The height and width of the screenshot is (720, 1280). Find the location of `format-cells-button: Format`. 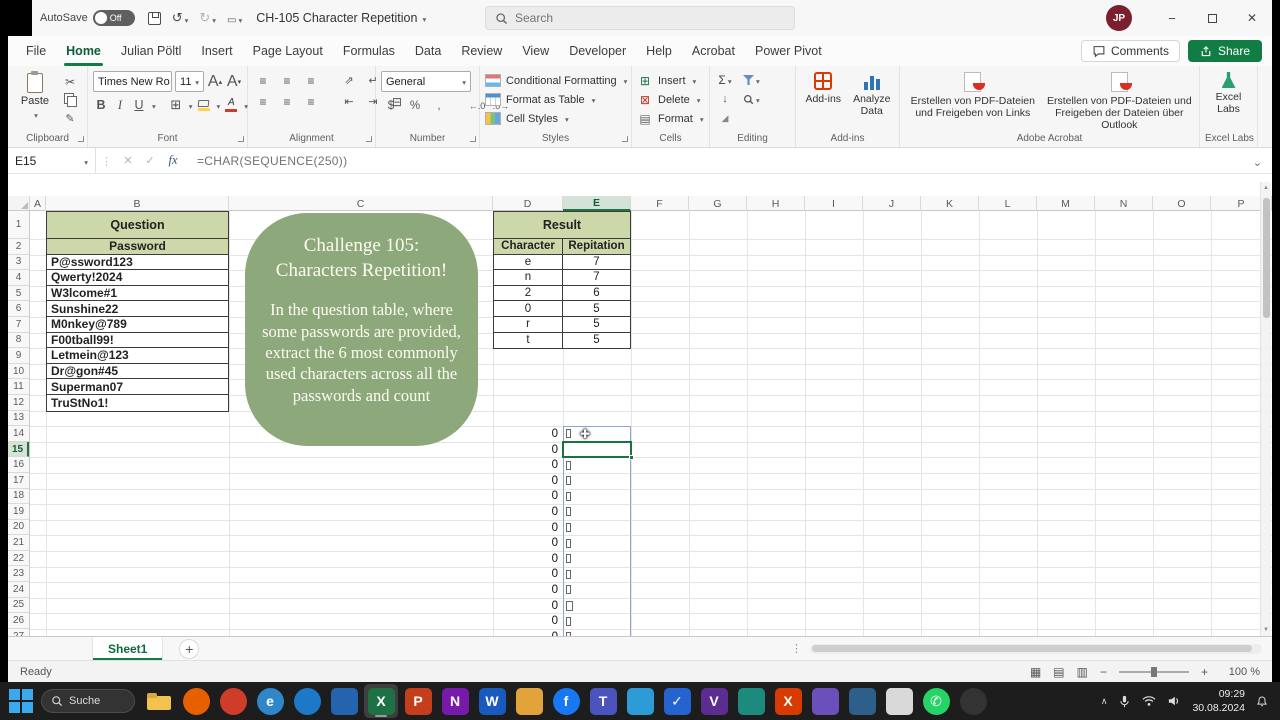

format-cells-button: Format is located at coordinates (670, 118).